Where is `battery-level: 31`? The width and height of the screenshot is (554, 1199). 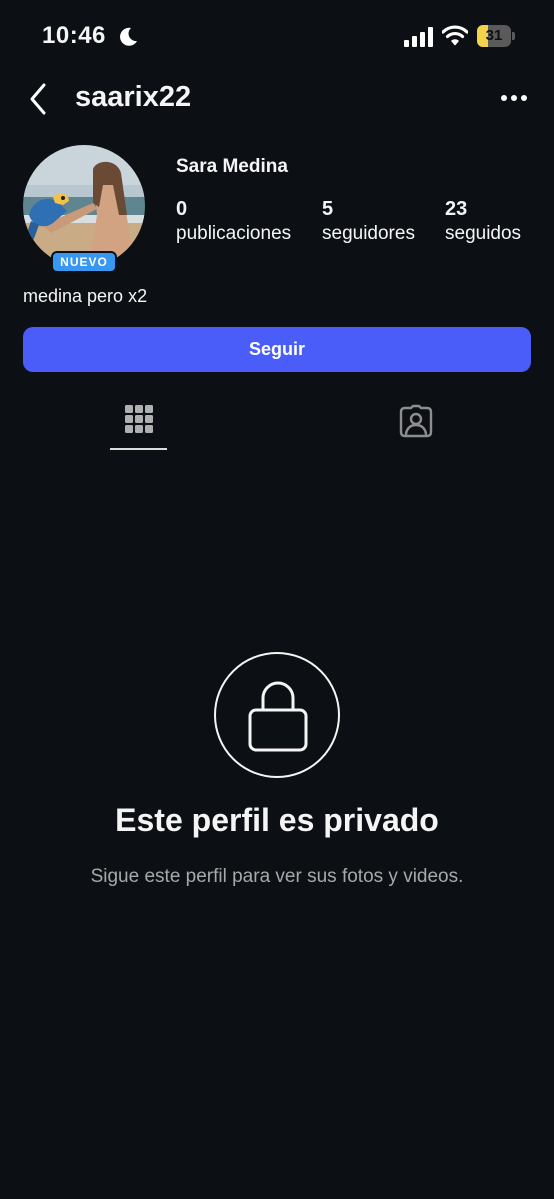 battery-level: 31 is located at coordinates (494, 35).